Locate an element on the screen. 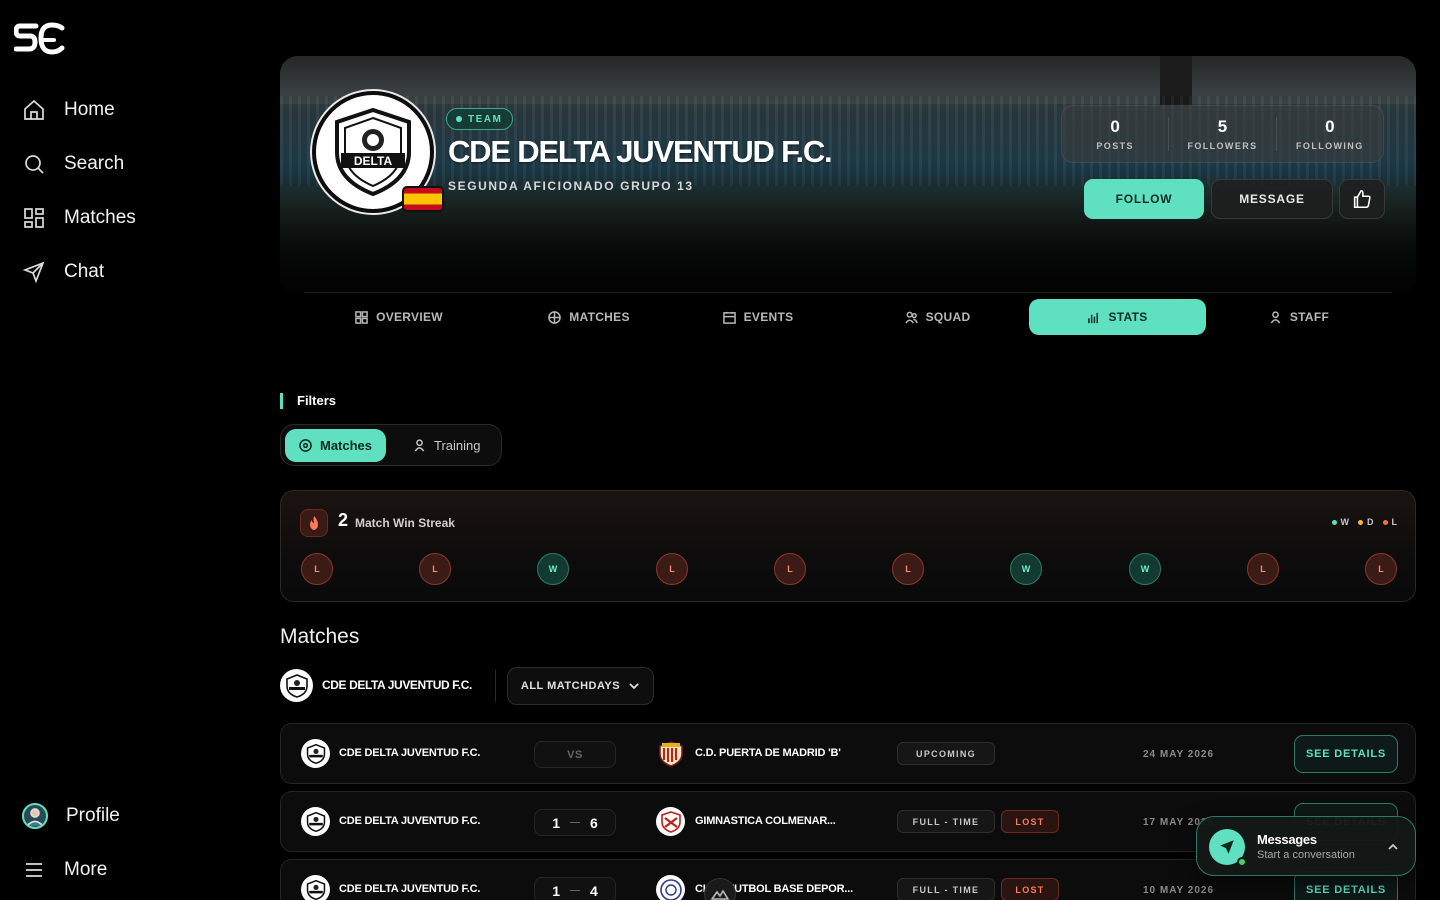 Image resolution: width=1440 pixels, height=900 pixels. stat-posts: 0 POSTS is located at coordinates (1116, 134).